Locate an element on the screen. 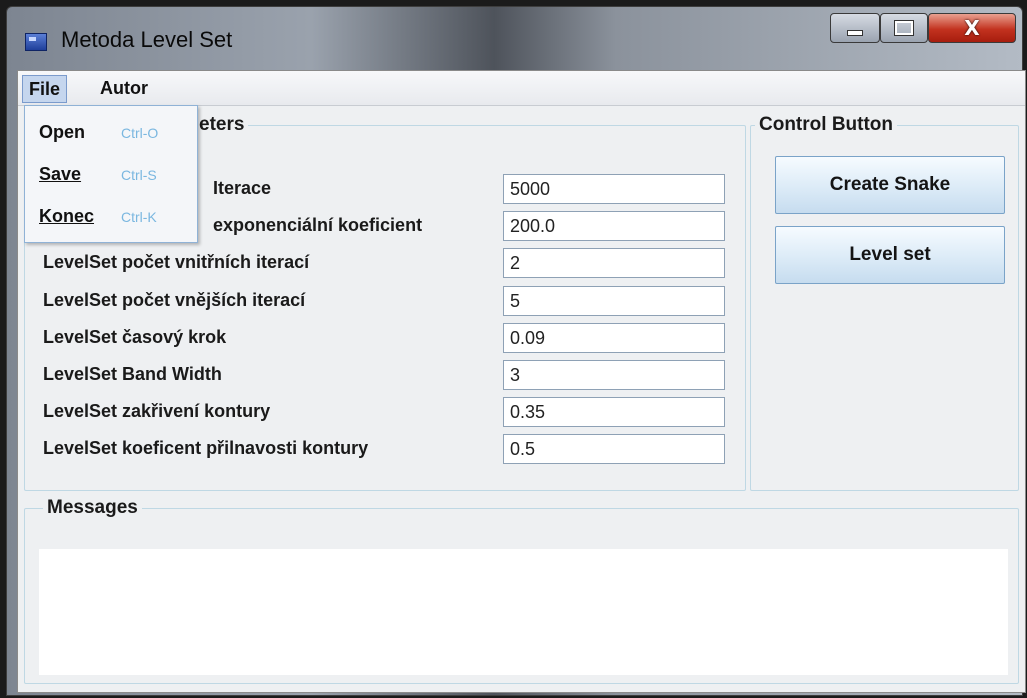  minimize-button is located at coordinates (855, 28).